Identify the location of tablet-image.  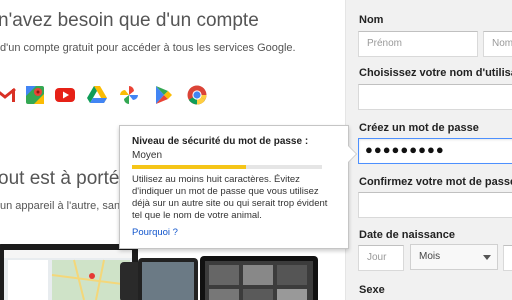
(259, 278).